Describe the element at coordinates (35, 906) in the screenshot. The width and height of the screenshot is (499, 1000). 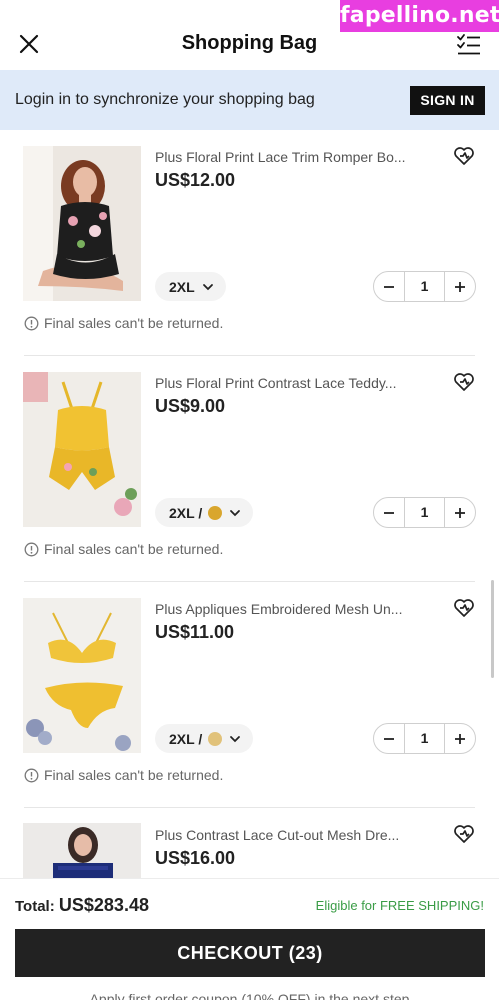
I see `total-label: Total:` at that location.